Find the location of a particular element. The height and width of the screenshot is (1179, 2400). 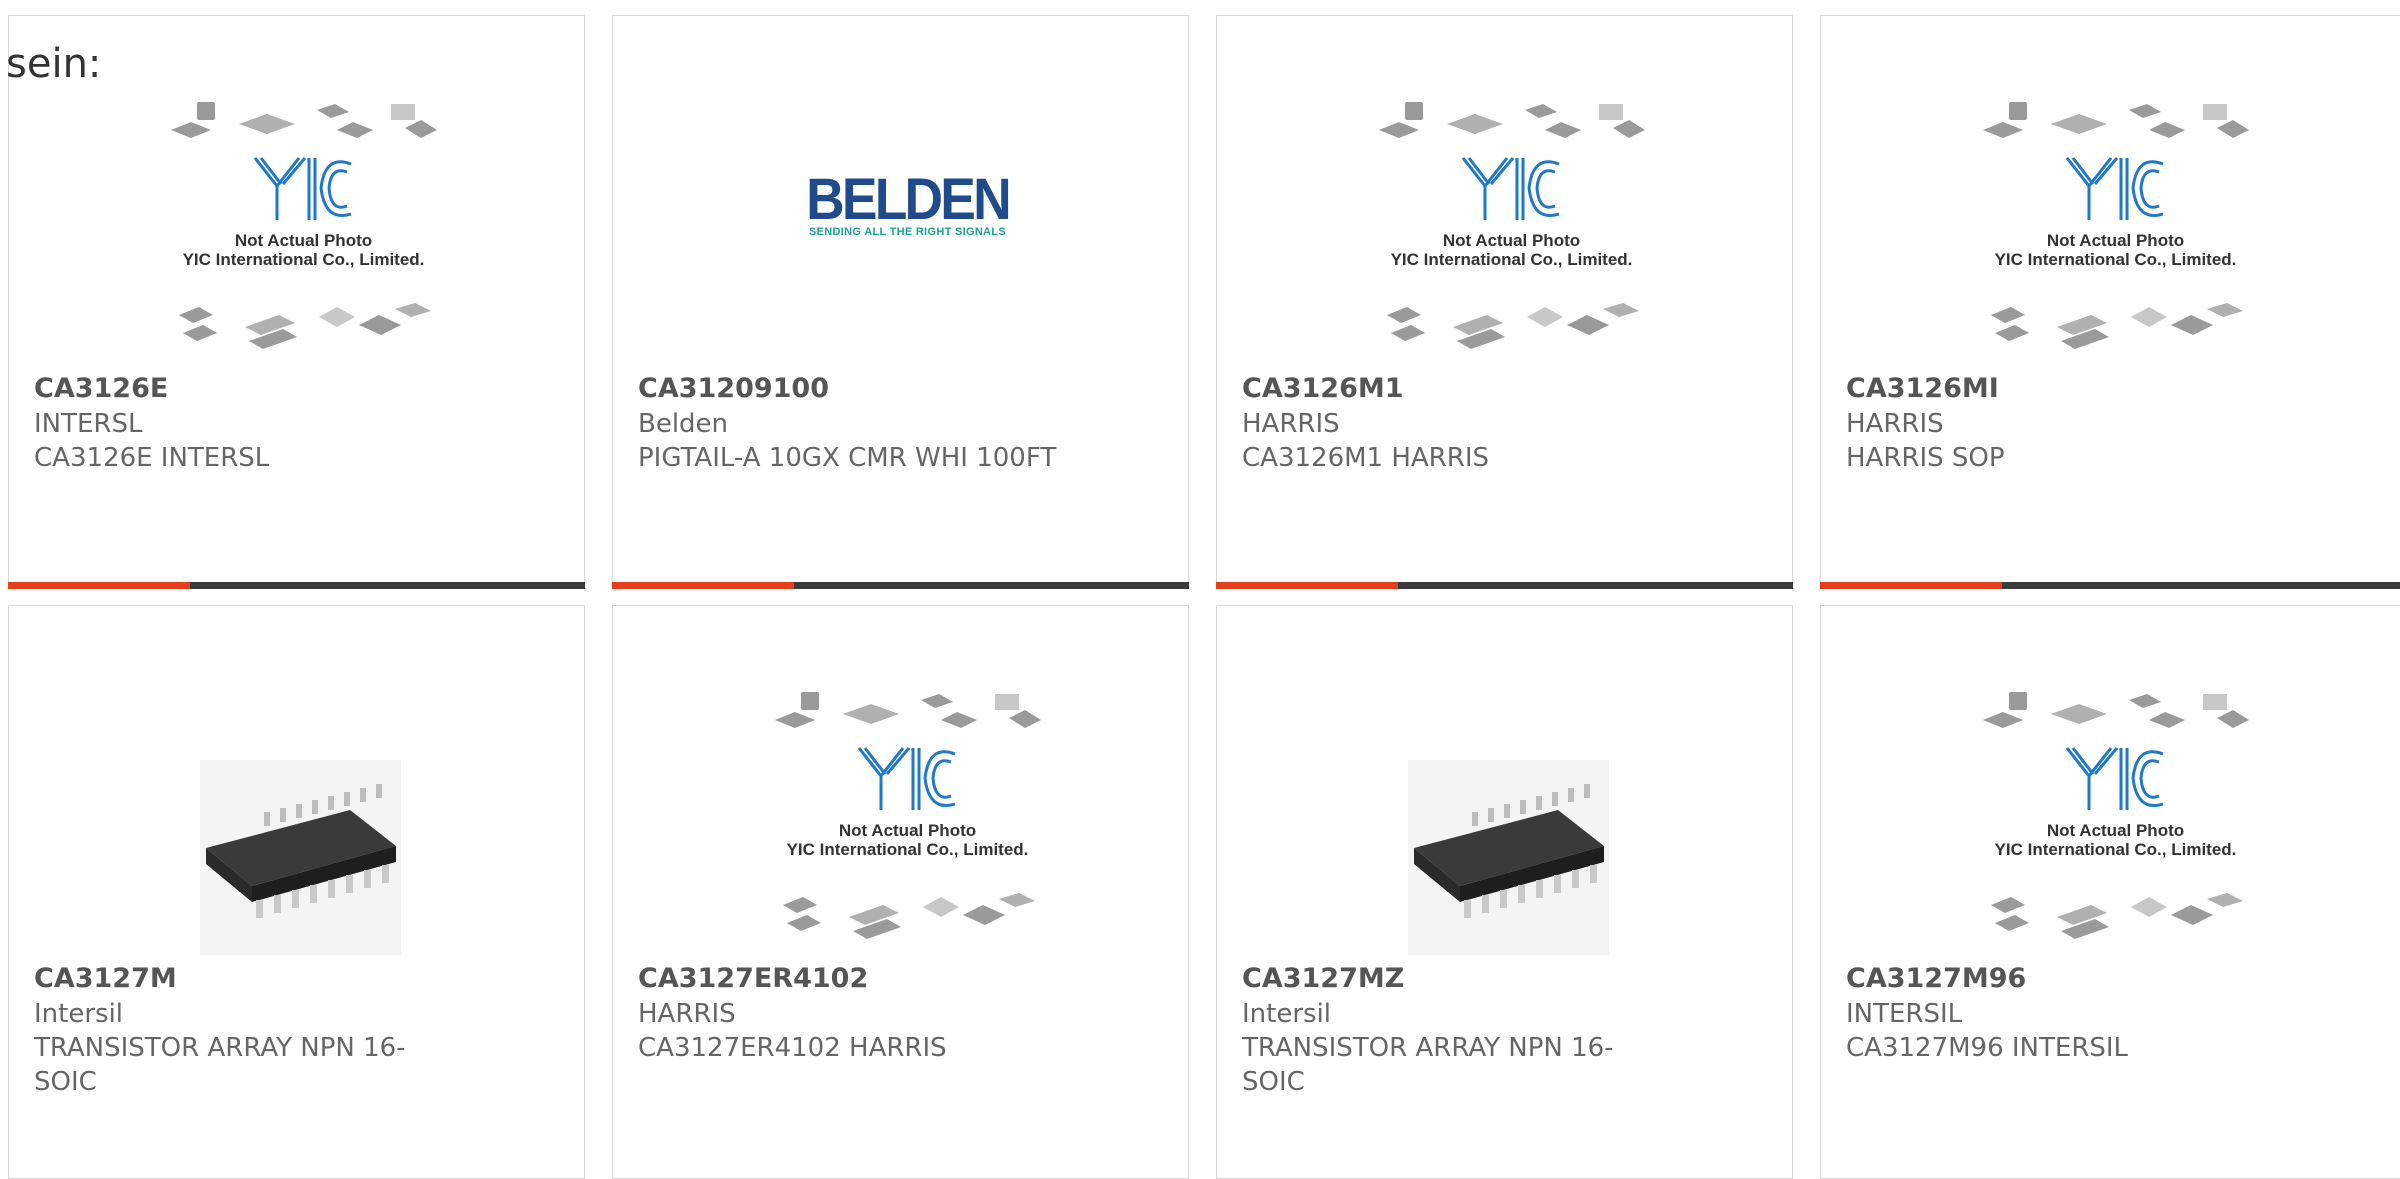

part-number: CA3126E is located at coordinates (294, 389).